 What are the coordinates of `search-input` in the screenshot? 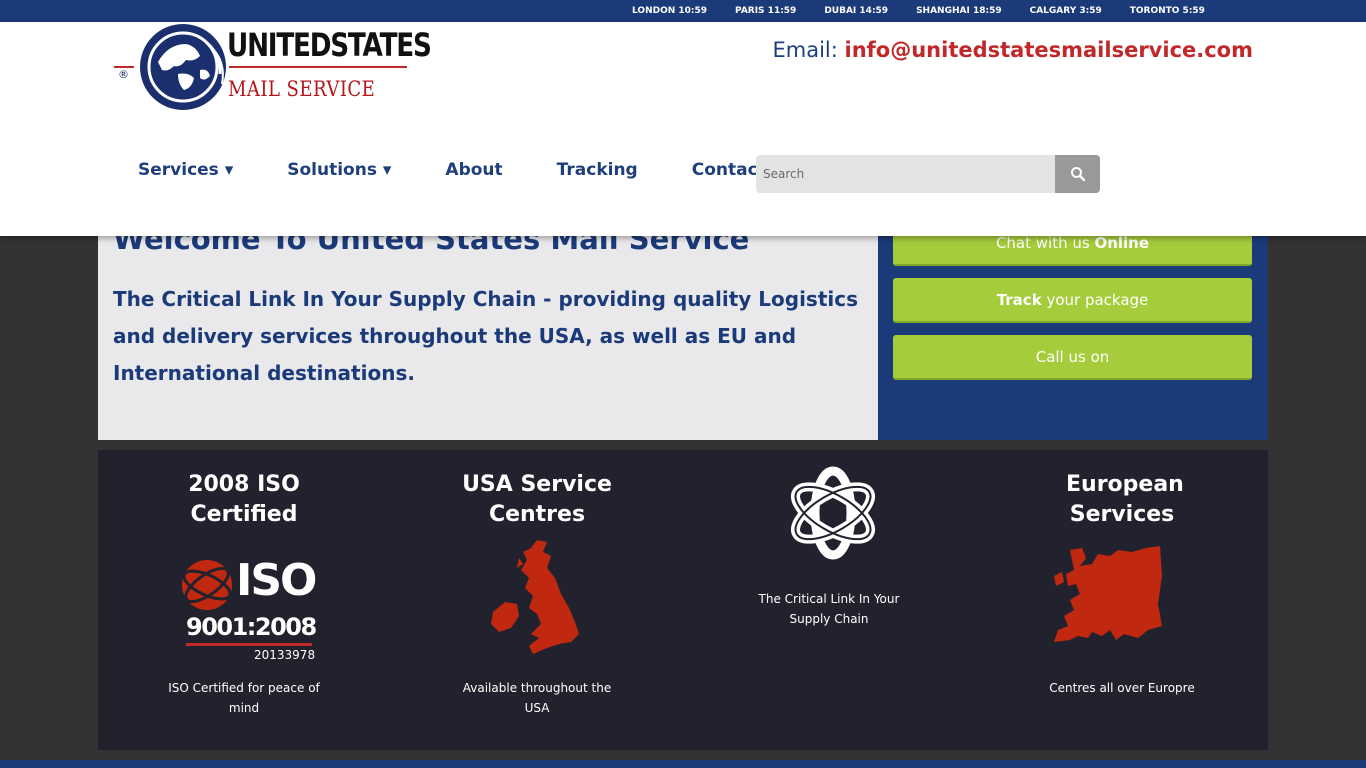 It's located at (905, 174).